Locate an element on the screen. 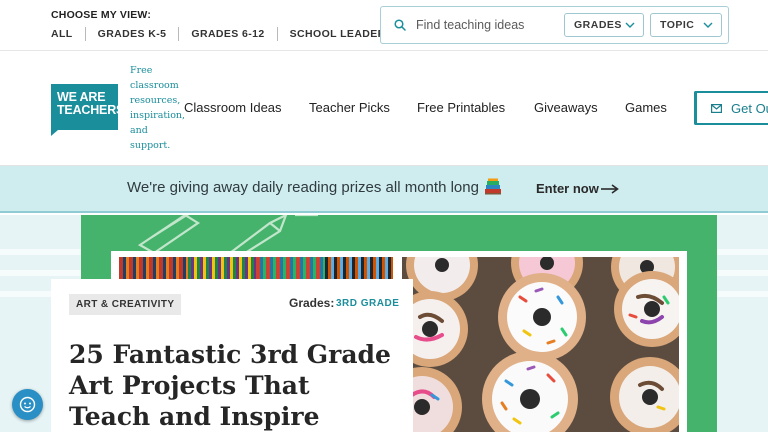 This screenshot has width=768, height=432. search-bar: GRADES TOPIC is located at coordinates (554, 25).